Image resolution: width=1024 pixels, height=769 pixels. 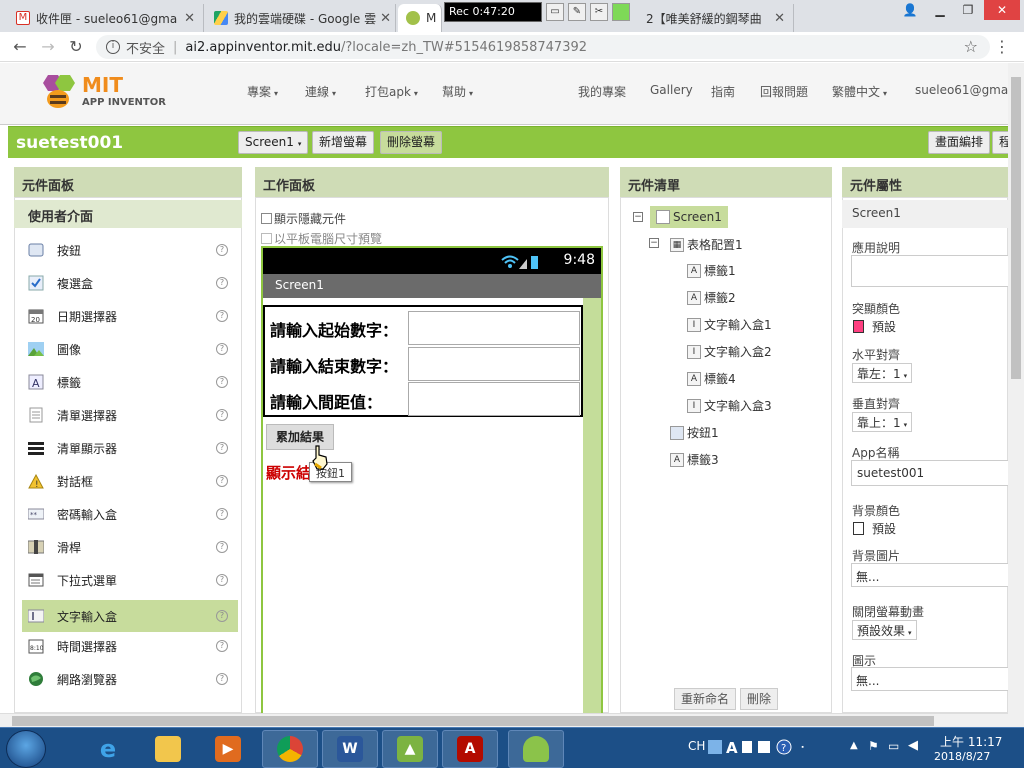 What do you see at coordinates (967, 90) in the screenshot?
I see `user-account: sueleo61@gmail.` at bounding box center [967, 90].